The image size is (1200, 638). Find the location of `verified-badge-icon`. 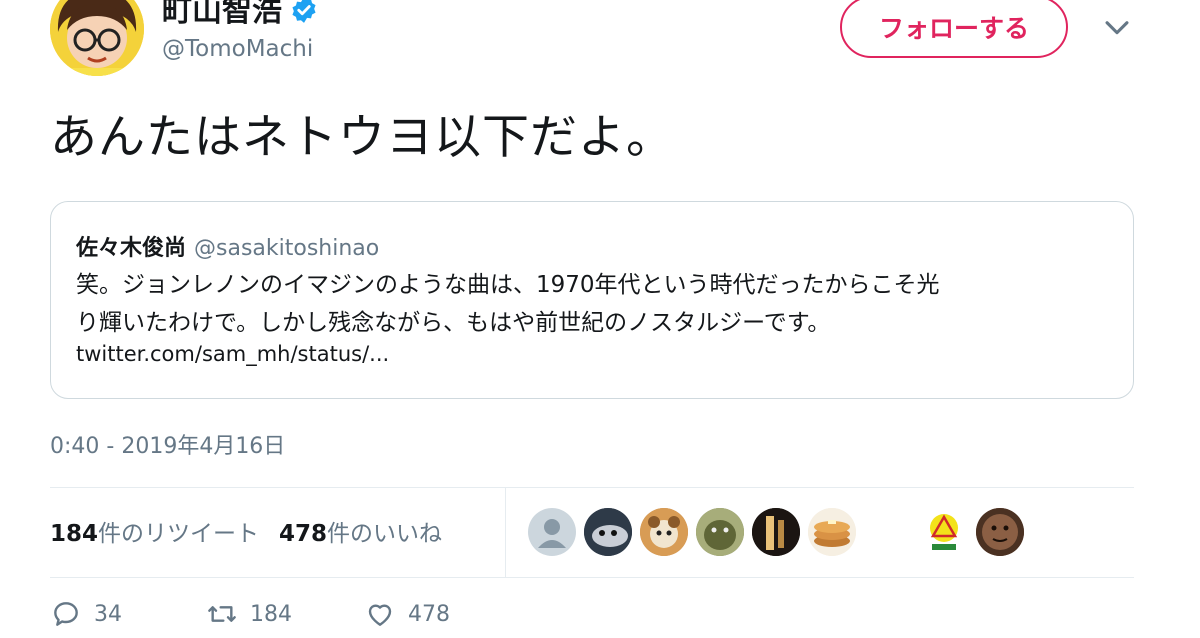

verified-badge-icon is located at coordinates (304, 11).